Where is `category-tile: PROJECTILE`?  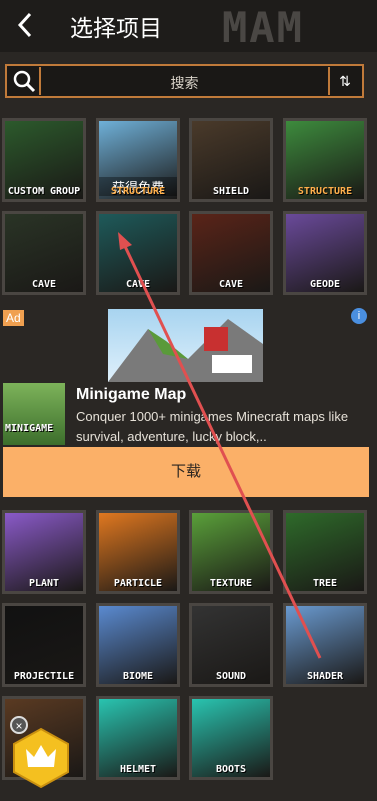 category-tile: PROJECTILE is located at coordinates (44, 645).